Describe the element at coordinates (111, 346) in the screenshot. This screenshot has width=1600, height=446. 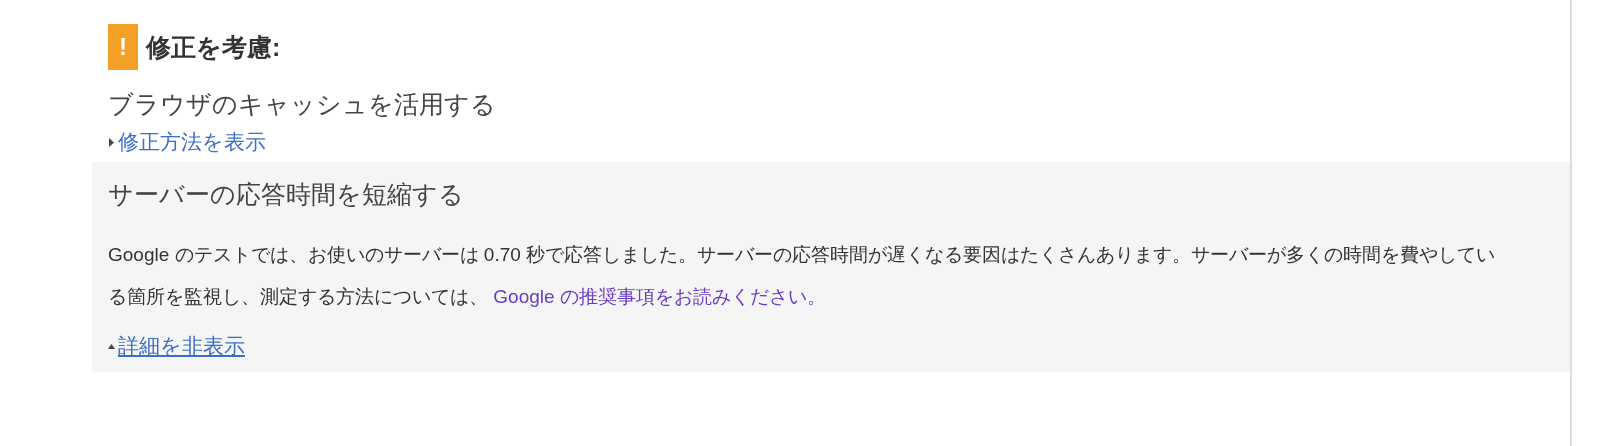
I see `caret-up-icon` at that location.